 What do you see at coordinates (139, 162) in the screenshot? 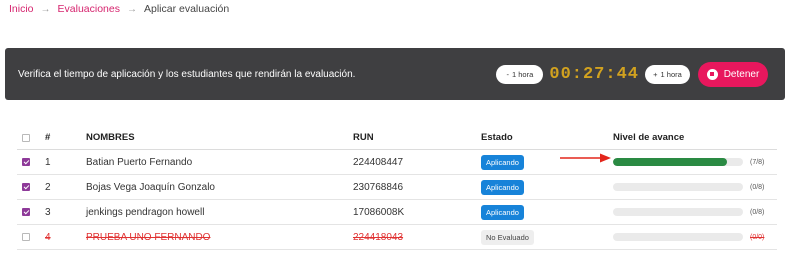
I see `student-name: Batian Puerto Fernando` at bounding box center [139, 162].